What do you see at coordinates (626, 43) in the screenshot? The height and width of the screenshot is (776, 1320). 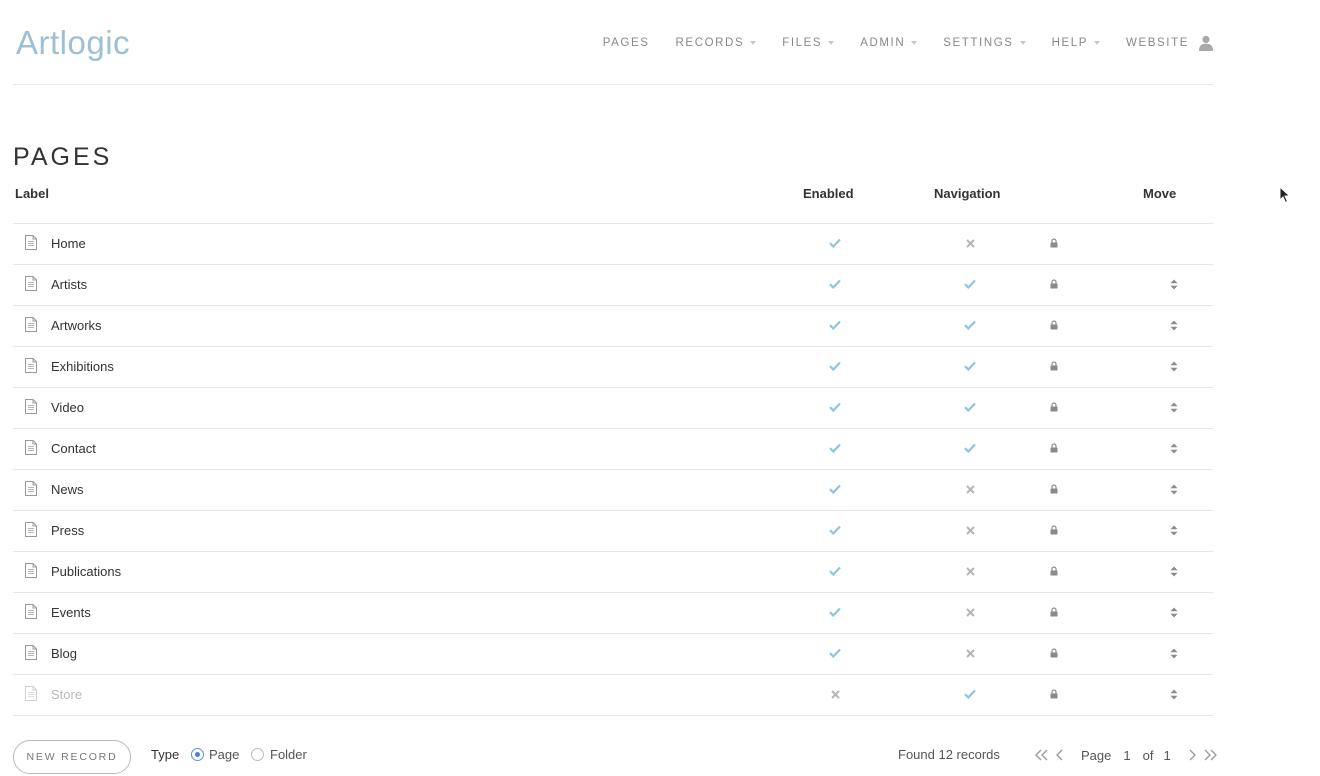 I see `nav-pages: PAGES` at bounding box center [626, 43].